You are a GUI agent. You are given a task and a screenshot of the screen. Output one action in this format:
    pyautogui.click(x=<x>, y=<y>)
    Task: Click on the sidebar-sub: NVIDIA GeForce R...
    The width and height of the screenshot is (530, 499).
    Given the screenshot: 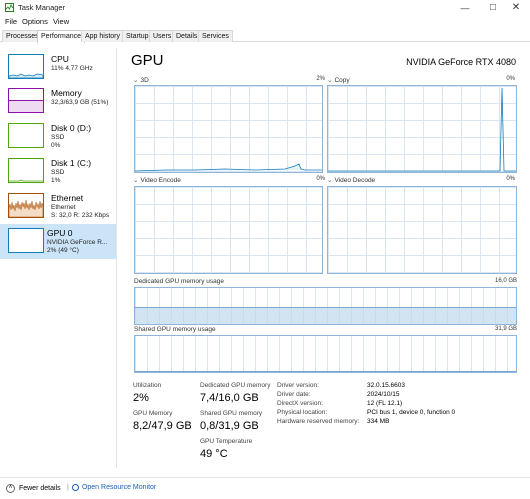 What is the action you would take?
    pyautogui.click(x=77, y=242)
    